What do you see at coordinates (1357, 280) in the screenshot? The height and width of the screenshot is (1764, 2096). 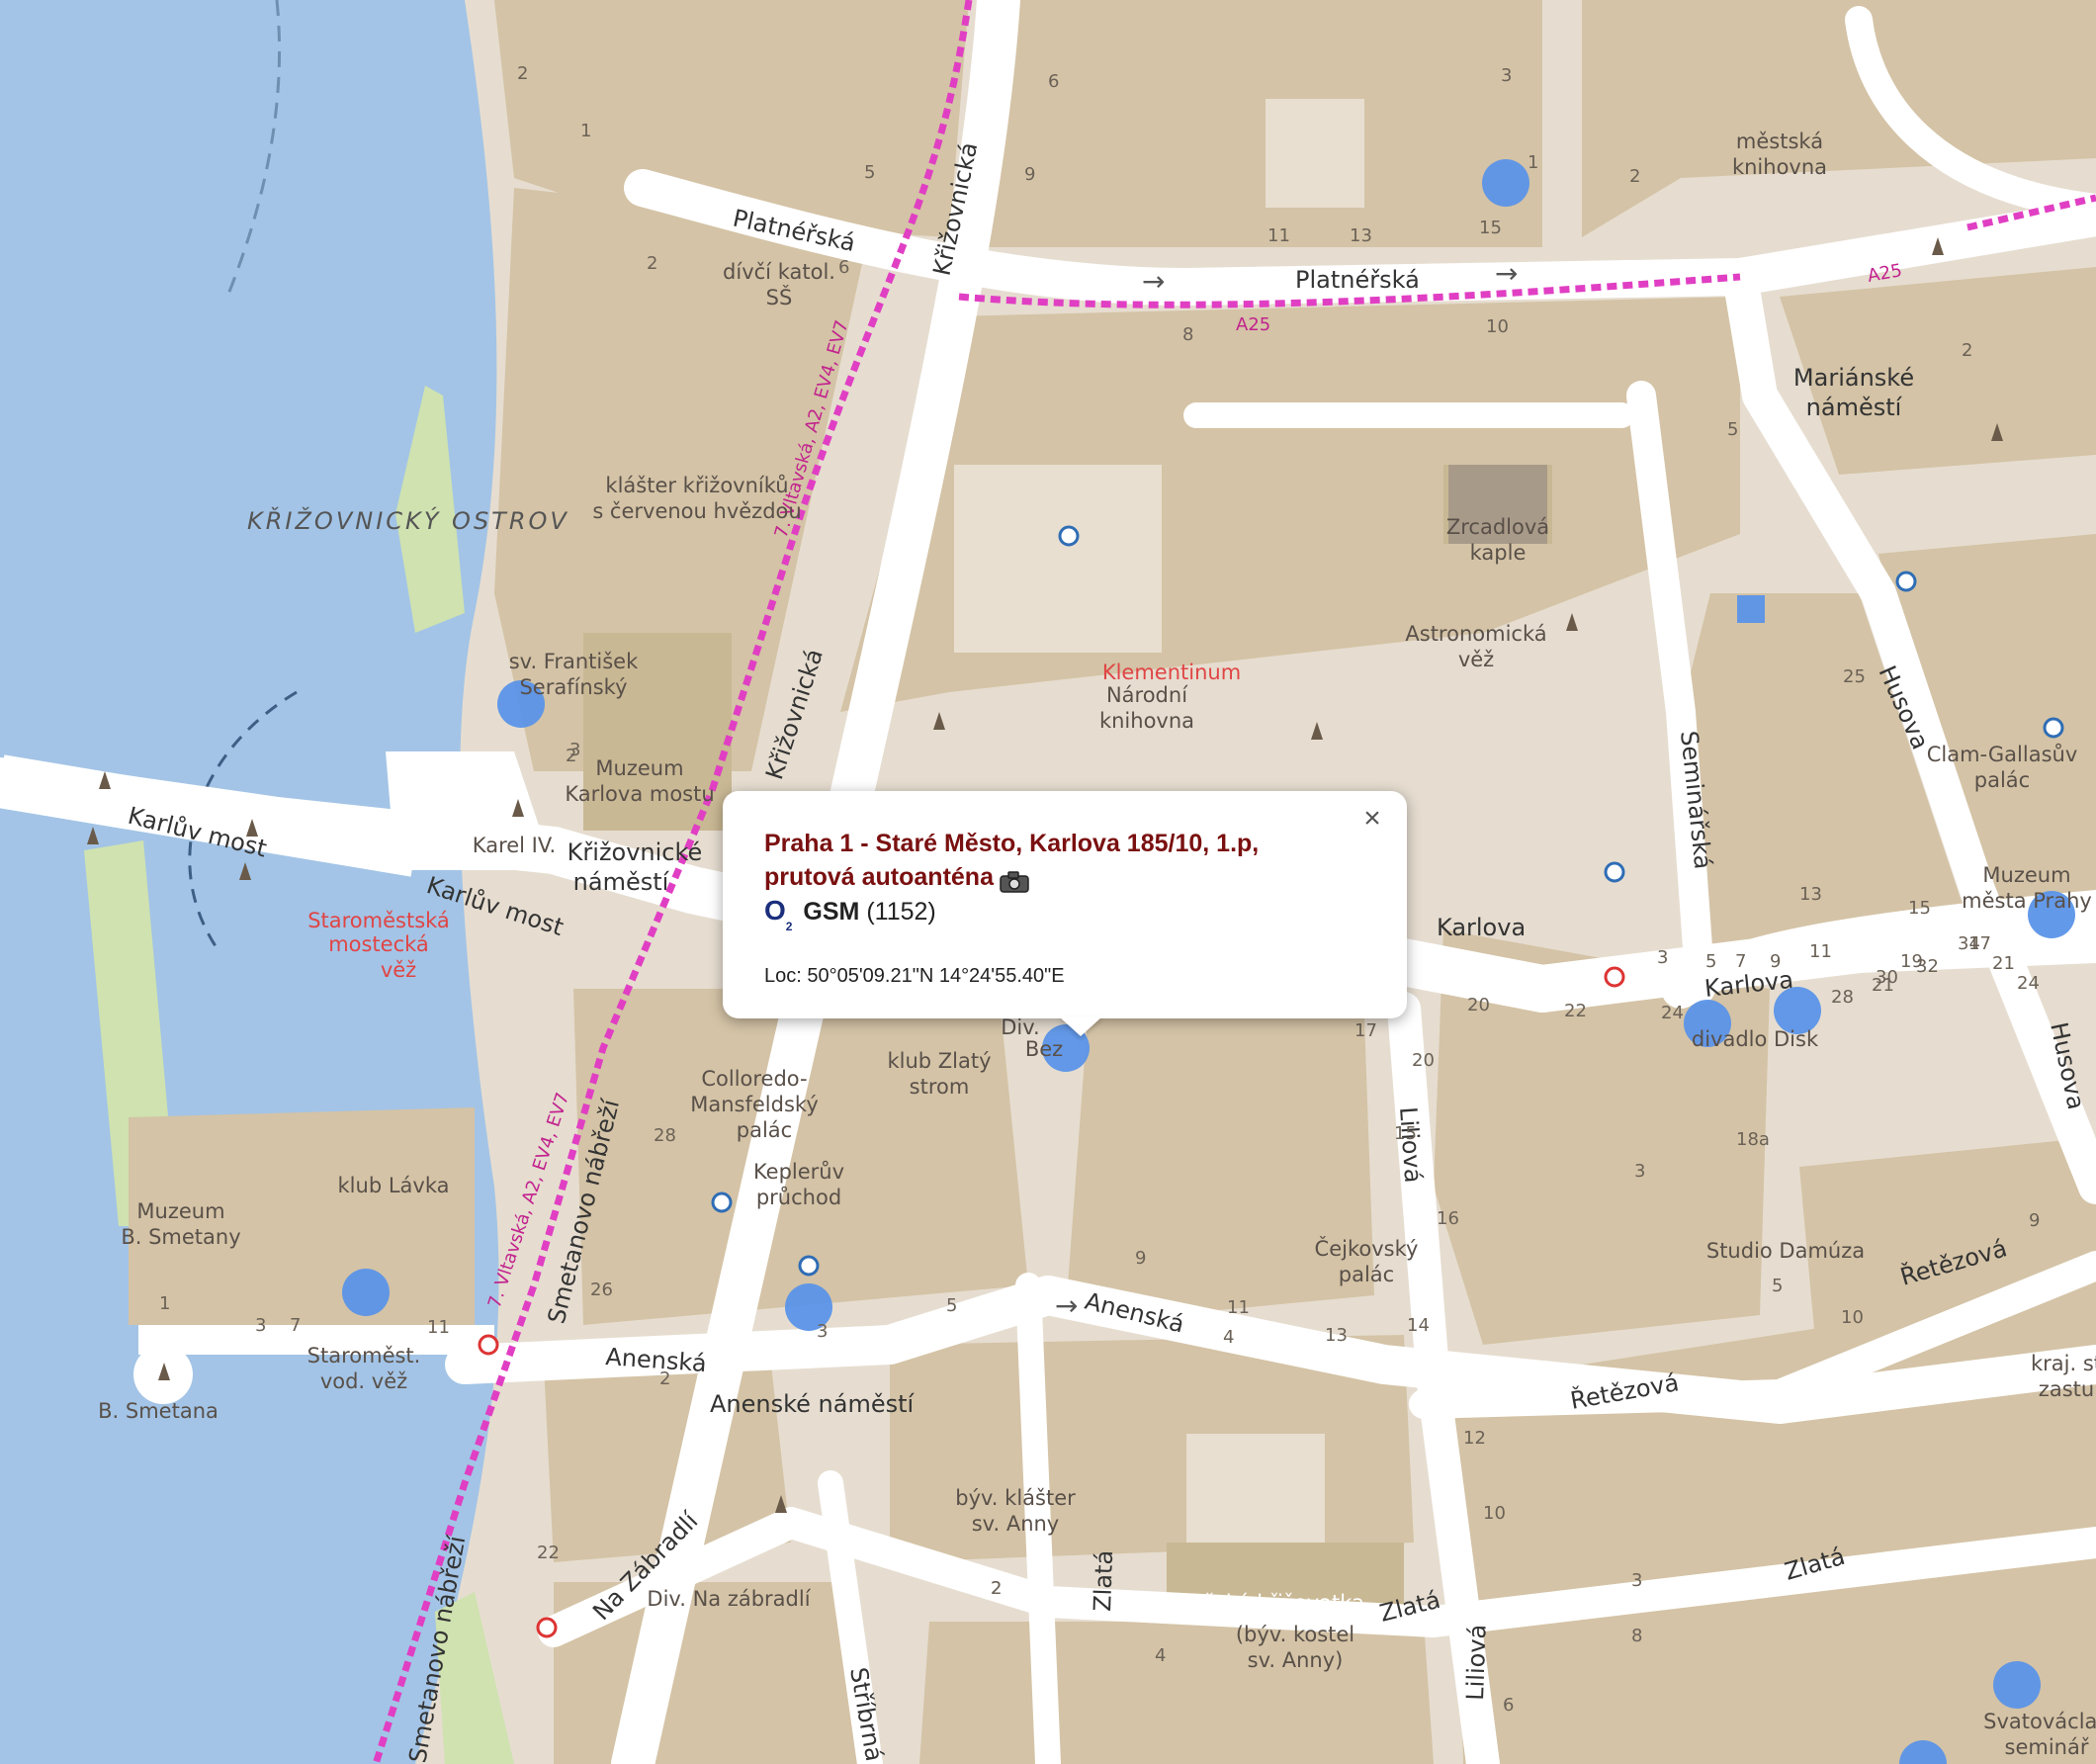 I see `svg-text: Platnéřská` at bounding box center [1357, 280].